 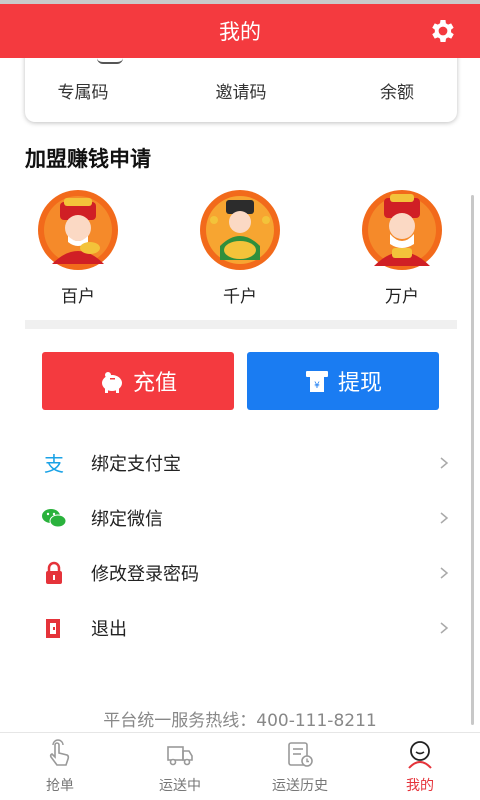 What do you see at coordinates (60, 786) in the screenshot?
I see `tab-label: 抢单` at bounding box center [60, 786].